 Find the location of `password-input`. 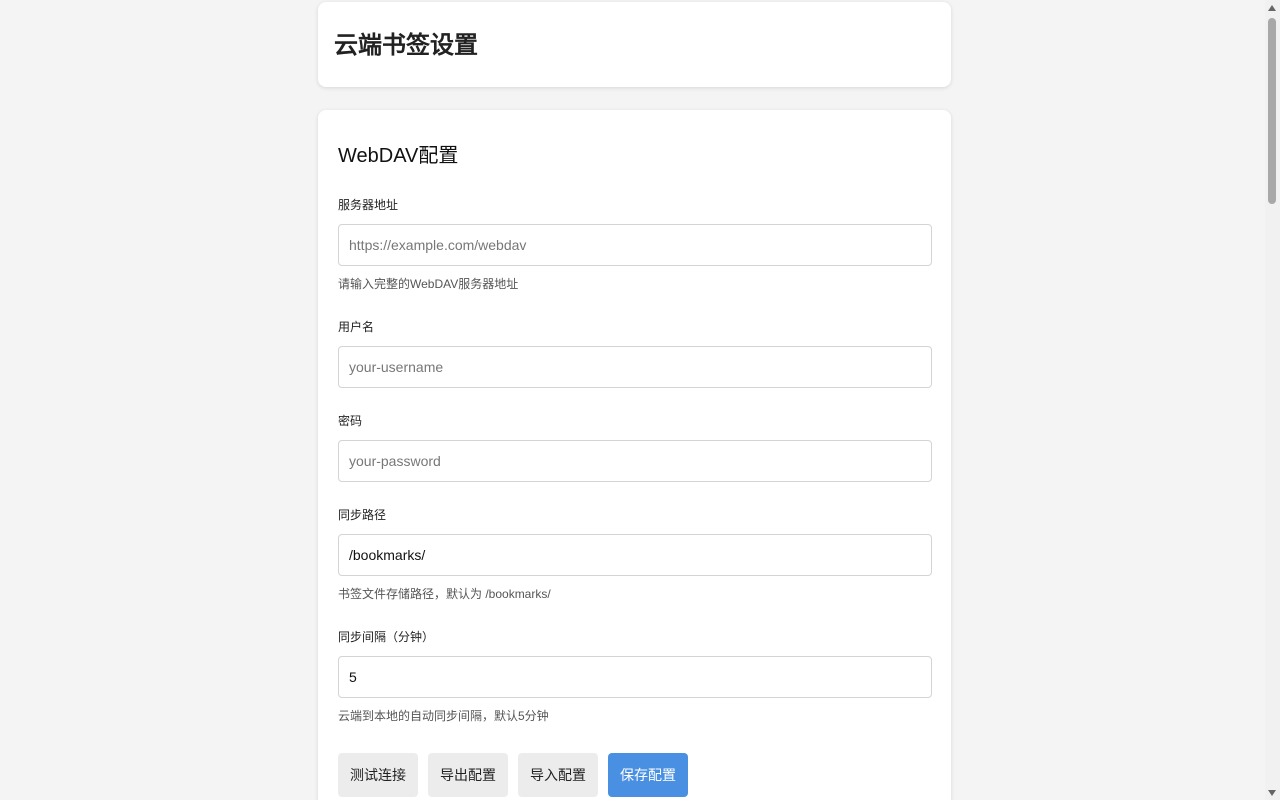

password-input is located at coordinates (635, 461).